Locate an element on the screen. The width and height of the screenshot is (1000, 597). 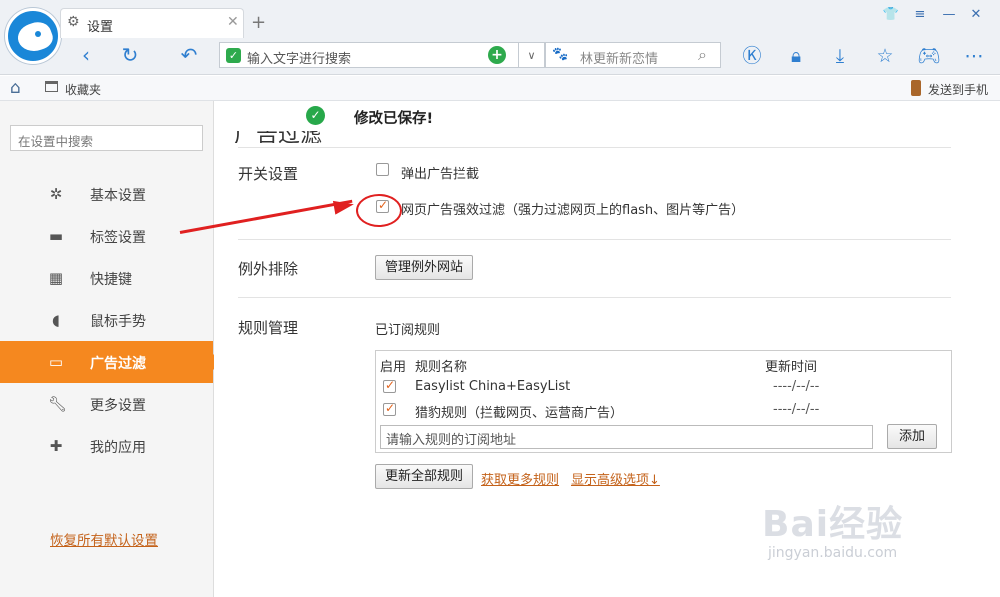
rules-label: 规则管理 is located at coordinates (268, 328).